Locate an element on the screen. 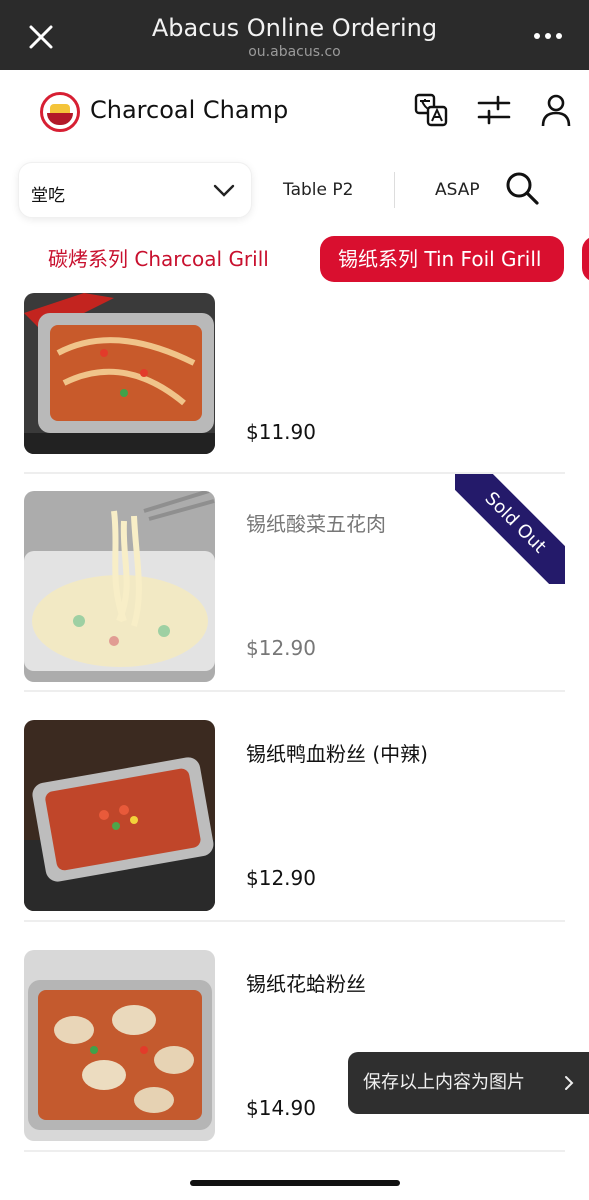 This screenshot has width=589, height=1200. tab-charcoal-grill: 碳烤系列 Charcoal Grill is located at coordinates (158, 259).